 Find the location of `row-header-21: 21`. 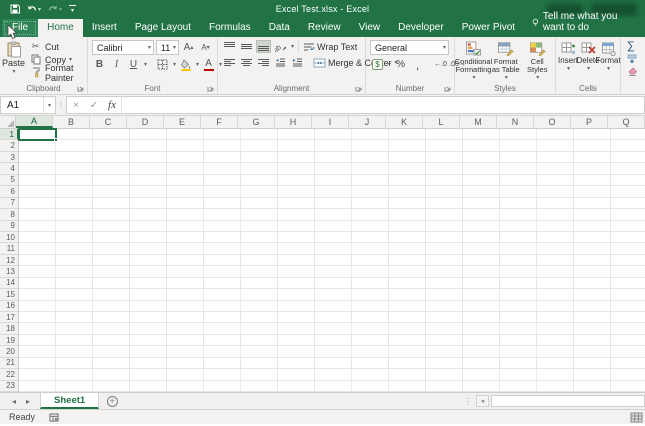

row-header-21: 21 is located at coordinates (9, 363).